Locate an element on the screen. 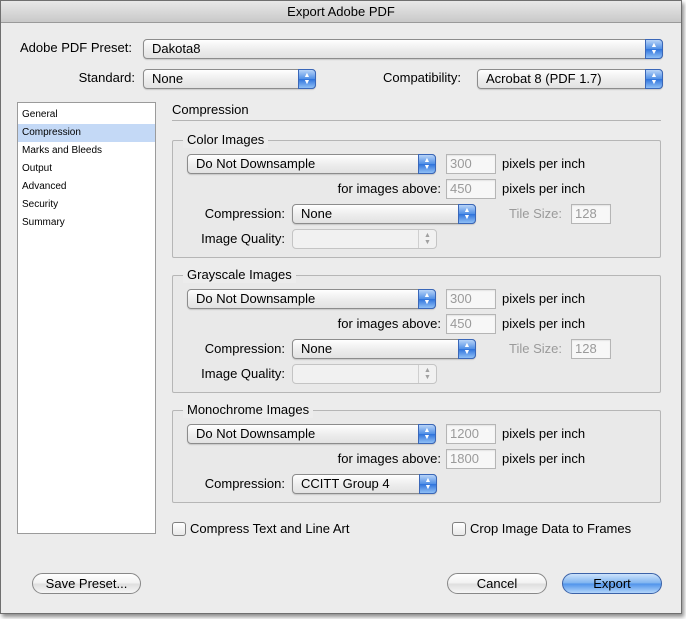  cancel-button: Cancel is located at coordinates (497, 583).